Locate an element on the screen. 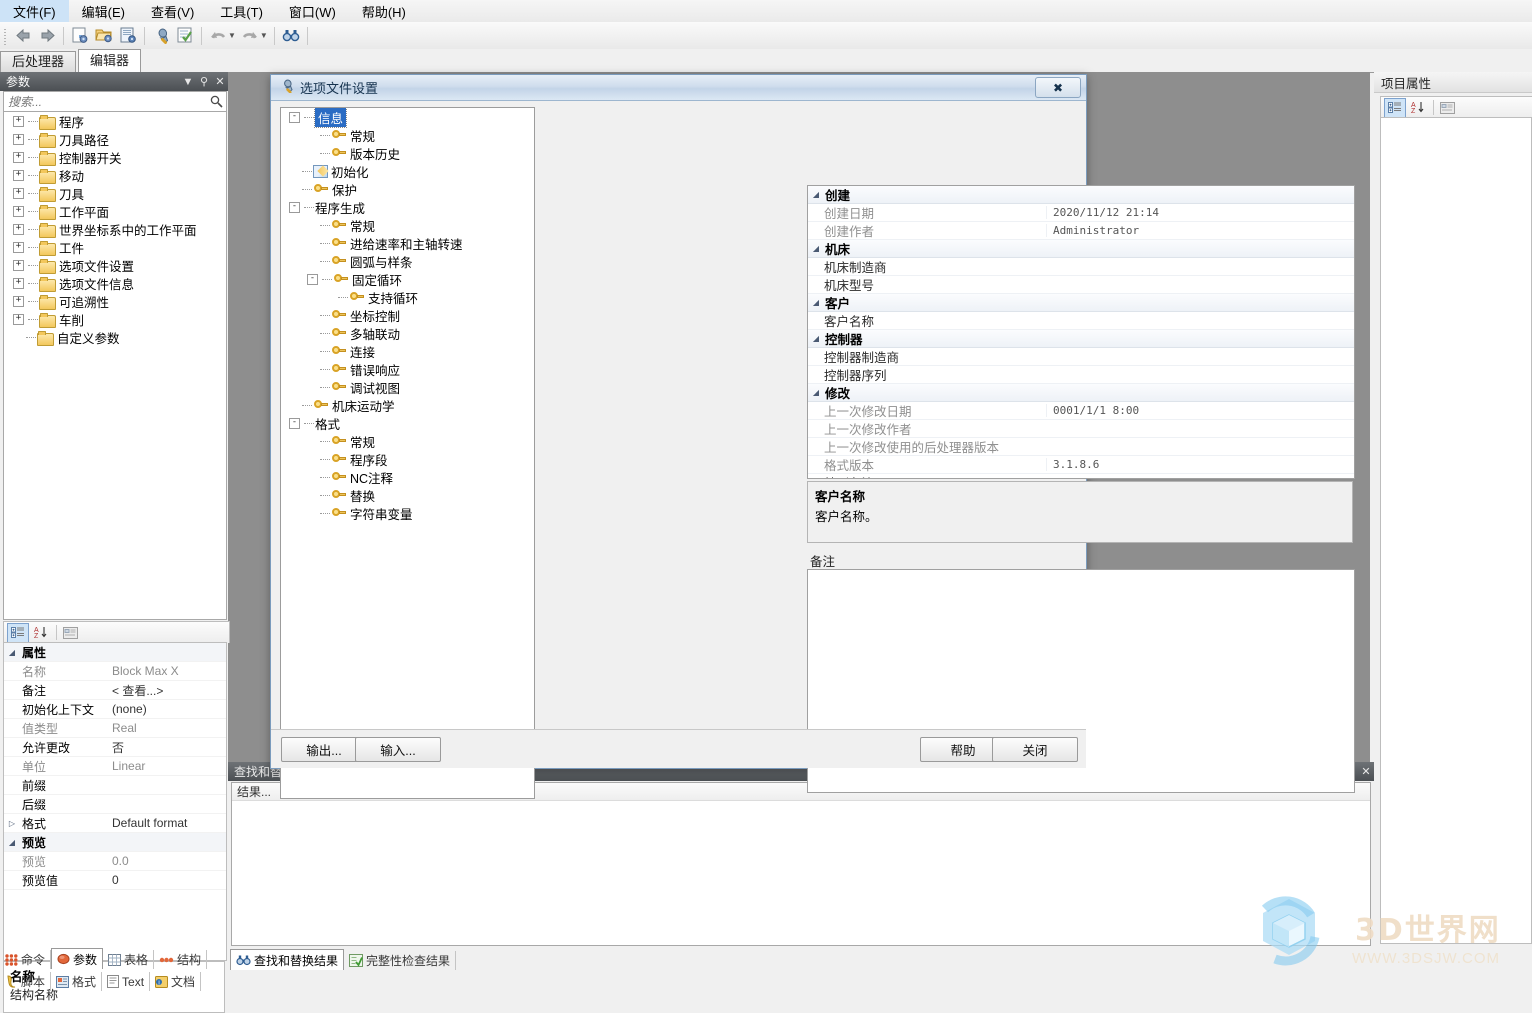 The width and height of the screenshot is (1532, 1013). dialog-tree-item: - 格式 is located at coordinates (407, 423).